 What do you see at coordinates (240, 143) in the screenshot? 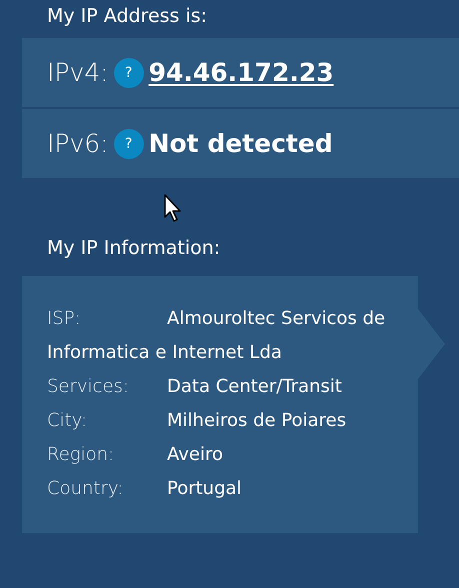
I see `address-value: Not detected` at bounding box center [240, 143].